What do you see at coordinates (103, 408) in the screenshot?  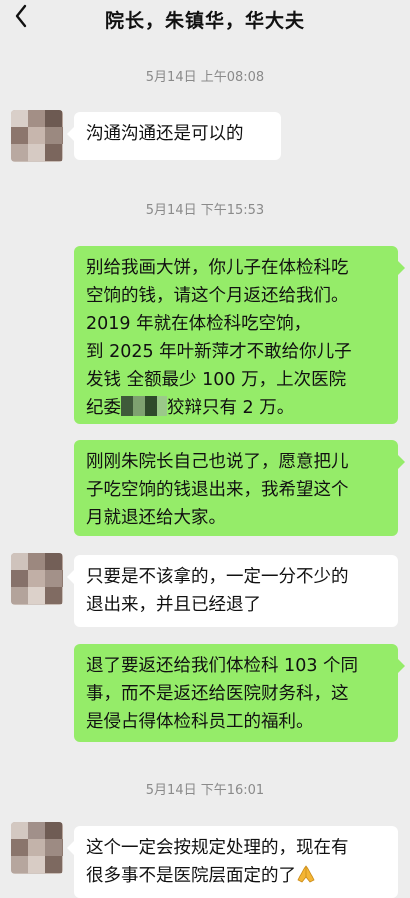 I see `message-line-segment: 纪委` at bounding box center [103, 408].